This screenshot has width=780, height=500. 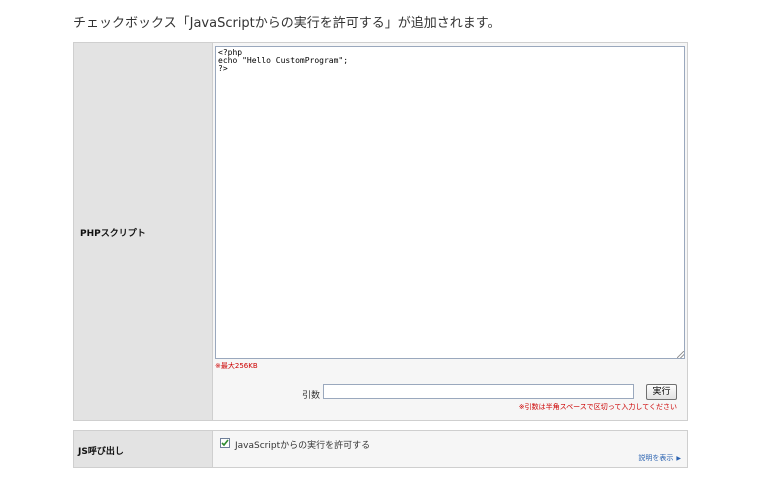 What do you see at coordinates (678, 458) in the screenshot?
I see `triangle-right-icon: ▶` at bounding box center [678, 458].